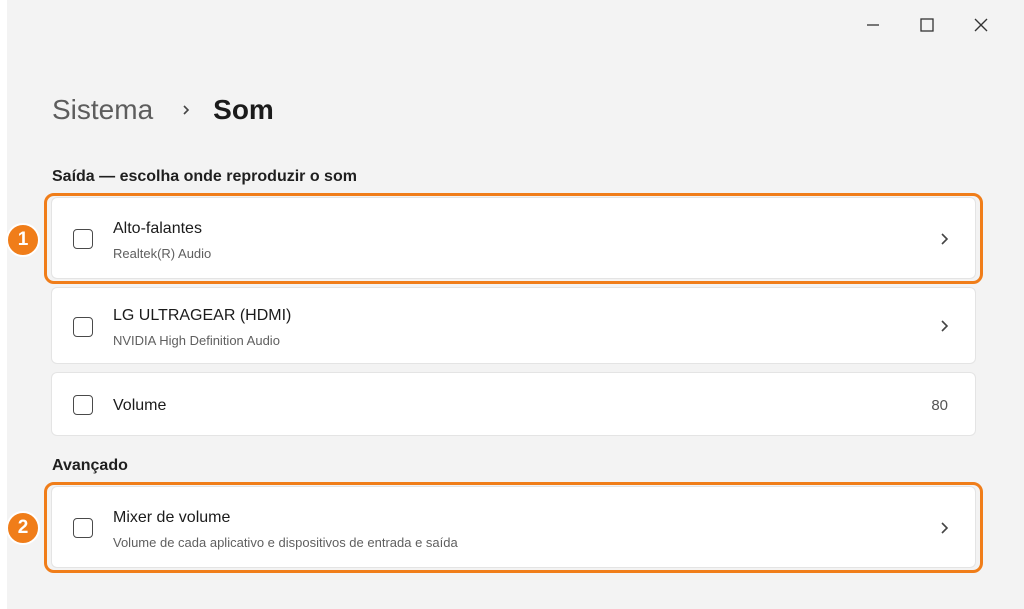 The width and height of the screenshot is (1024, 609). What do you see at coordinates (157, 228) in the screenshot?
I see `device-title: Alto-falantes` at bounding box center [157, 228].